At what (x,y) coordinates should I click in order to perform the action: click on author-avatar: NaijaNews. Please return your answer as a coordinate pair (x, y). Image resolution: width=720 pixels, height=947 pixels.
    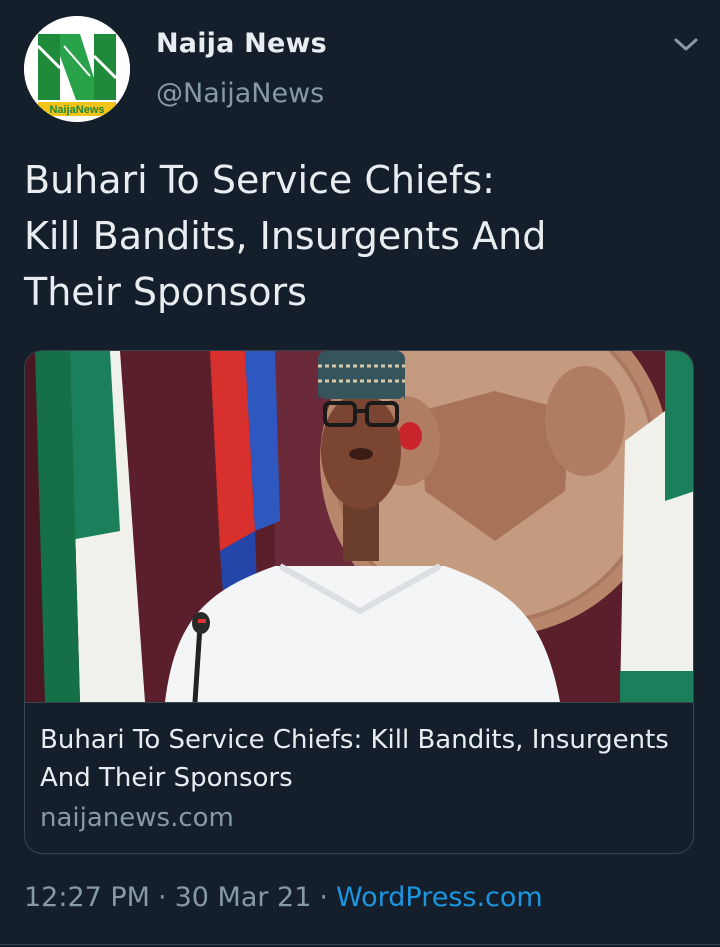
    Looking at the image, I should click on (77, 69).